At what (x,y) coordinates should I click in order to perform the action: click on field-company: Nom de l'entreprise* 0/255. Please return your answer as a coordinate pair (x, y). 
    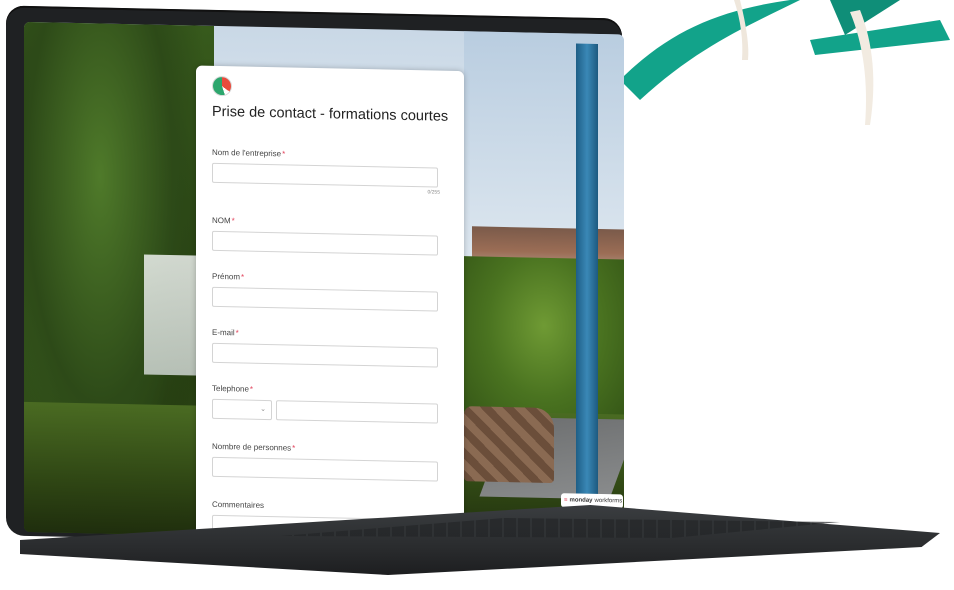
    Looking at the image, I should click on (326, 172).